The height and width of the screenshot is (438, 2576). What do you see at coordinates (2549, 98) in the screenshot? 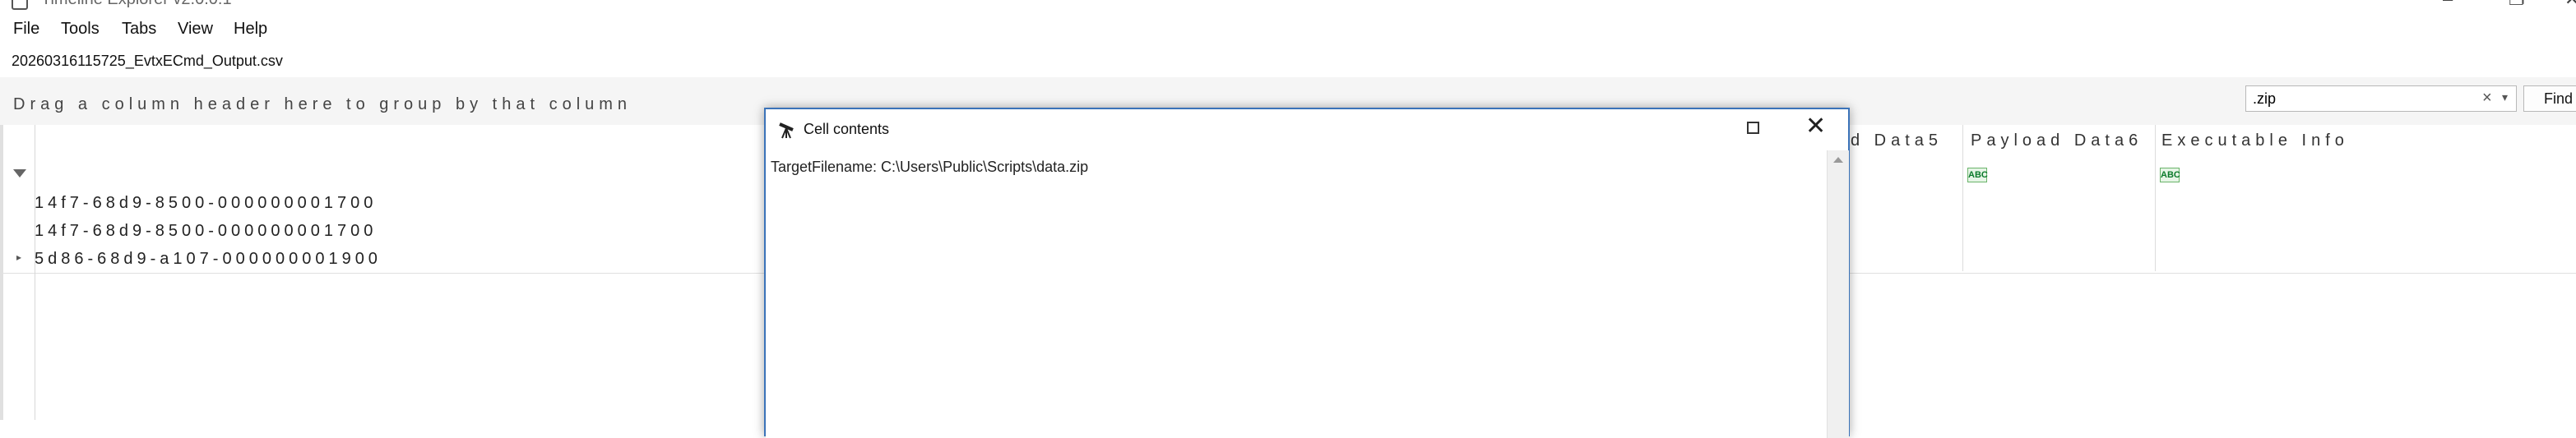
I see `find-button: Find` at bounding box center [2549, 98].